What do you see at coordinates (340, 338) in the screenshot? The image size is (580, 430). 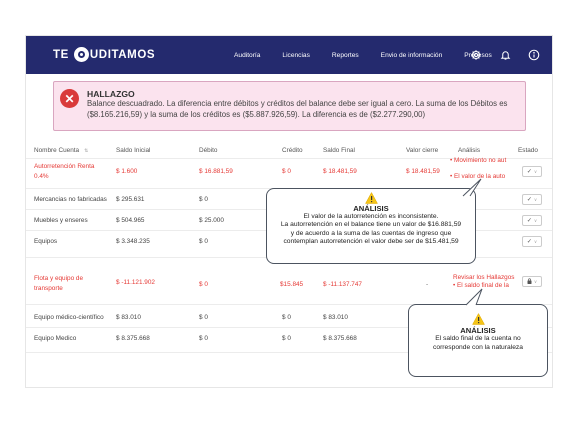 I see `row-saldo-final: $ 8.375.668` at bounding box center [340, 338].